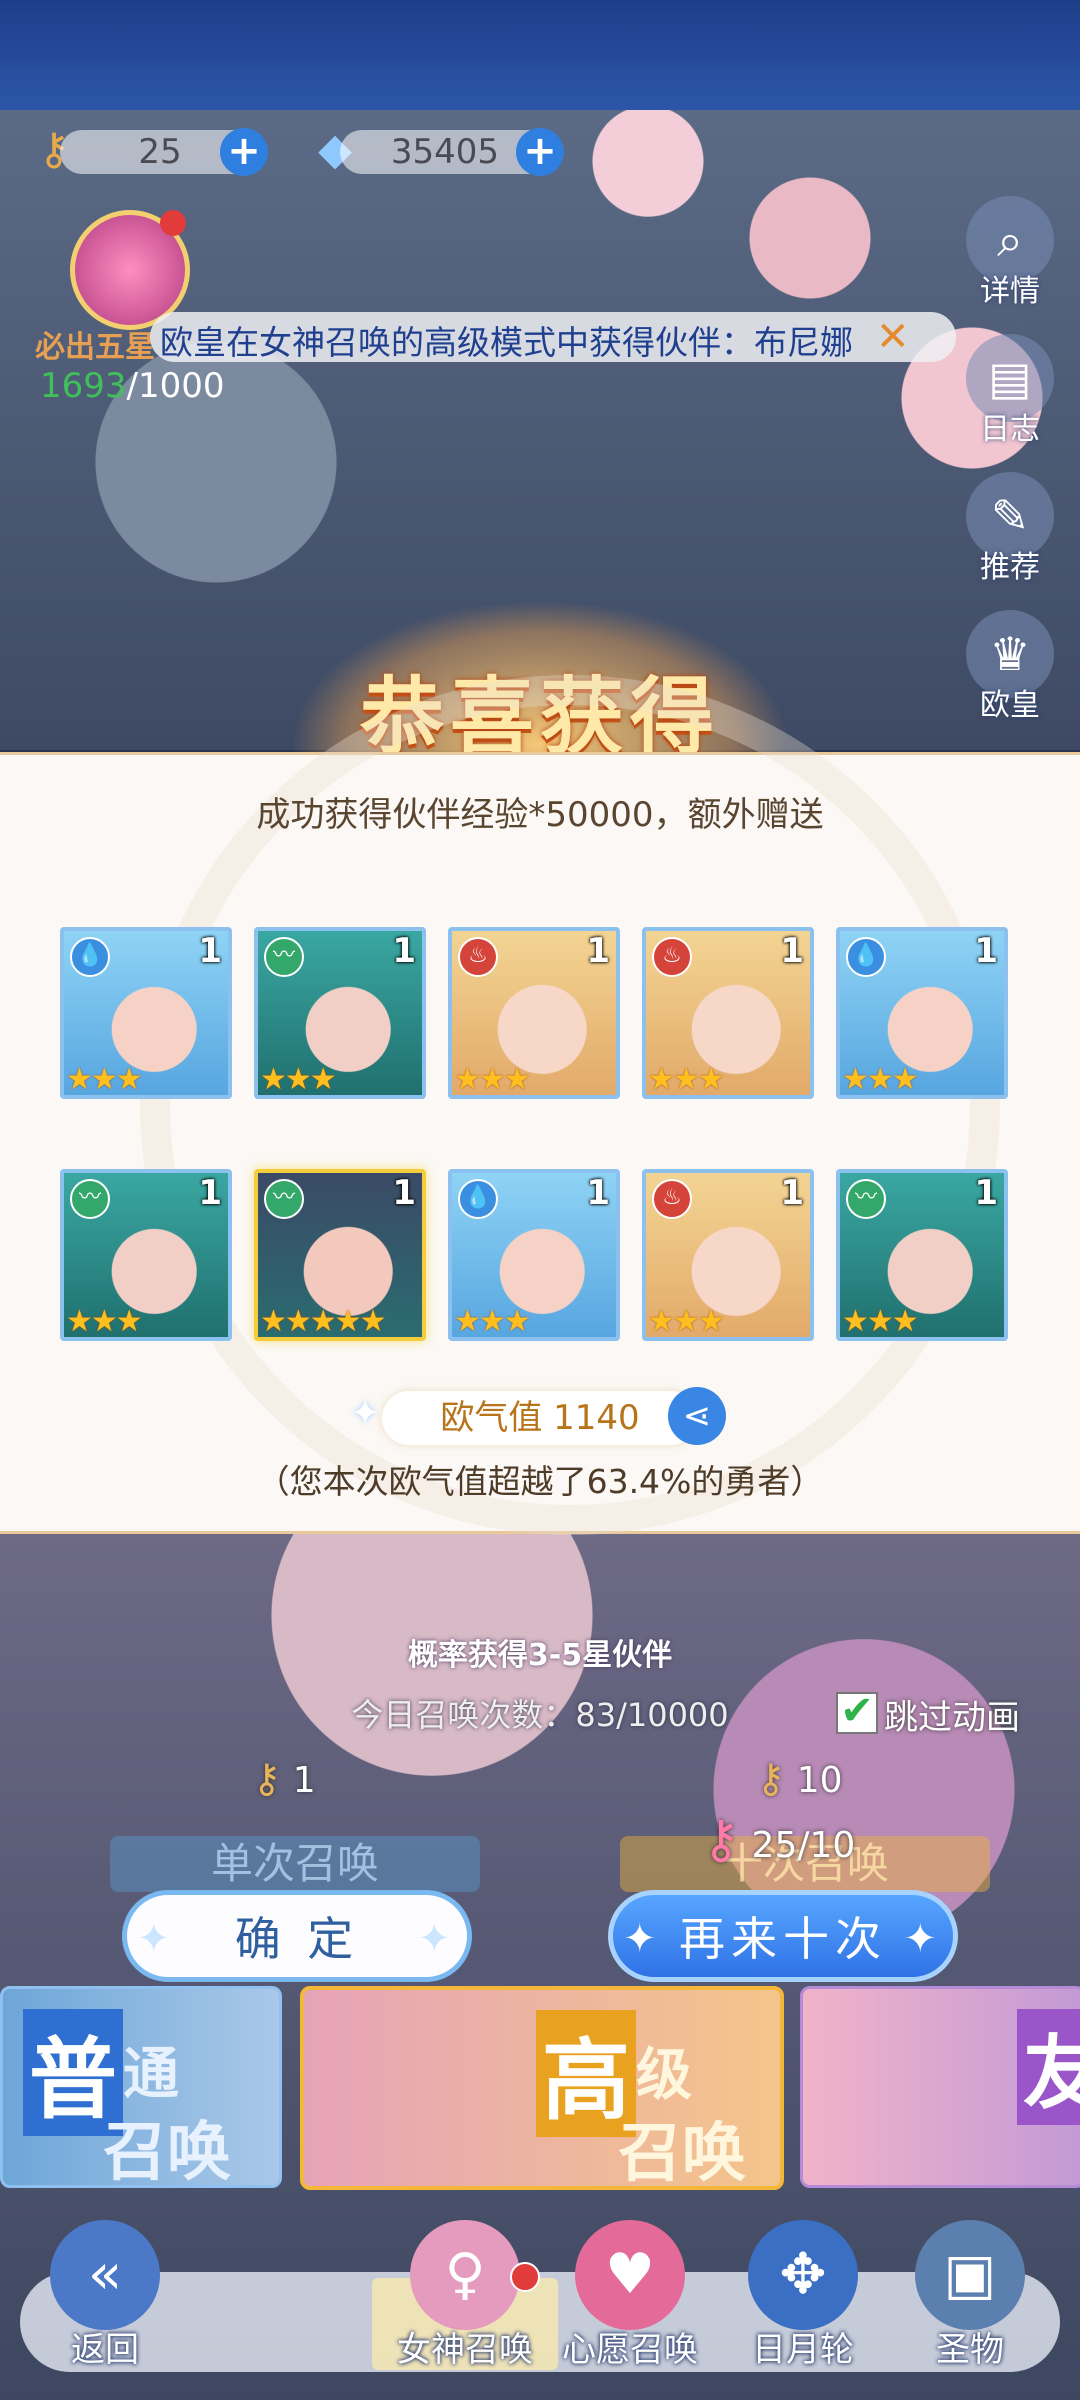 The height and width of the screenshot is (2400, 1080). Describe the element at coordinates (1010, 529) in the screenshot. I see `side-recommend-button: ✎ 推荐` at that location.